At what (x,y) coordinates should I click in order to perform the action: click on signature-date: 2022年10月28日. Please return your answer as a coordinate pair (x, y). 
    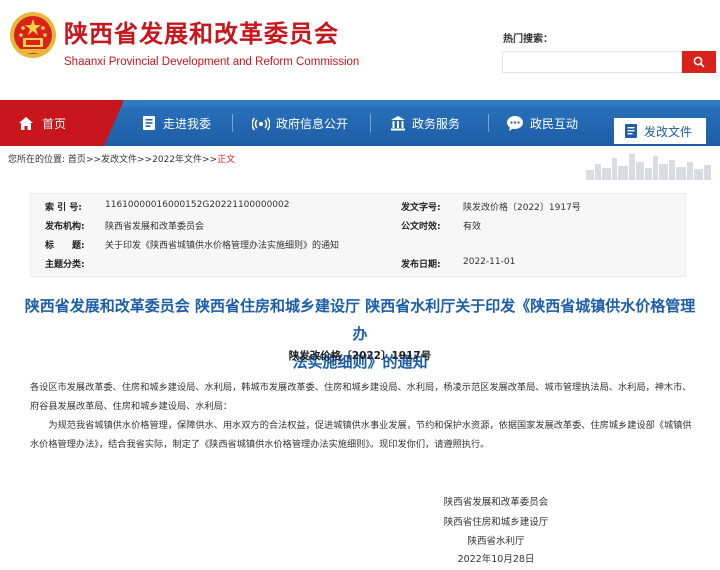
    Looking at the image, I should click on (360, 558).